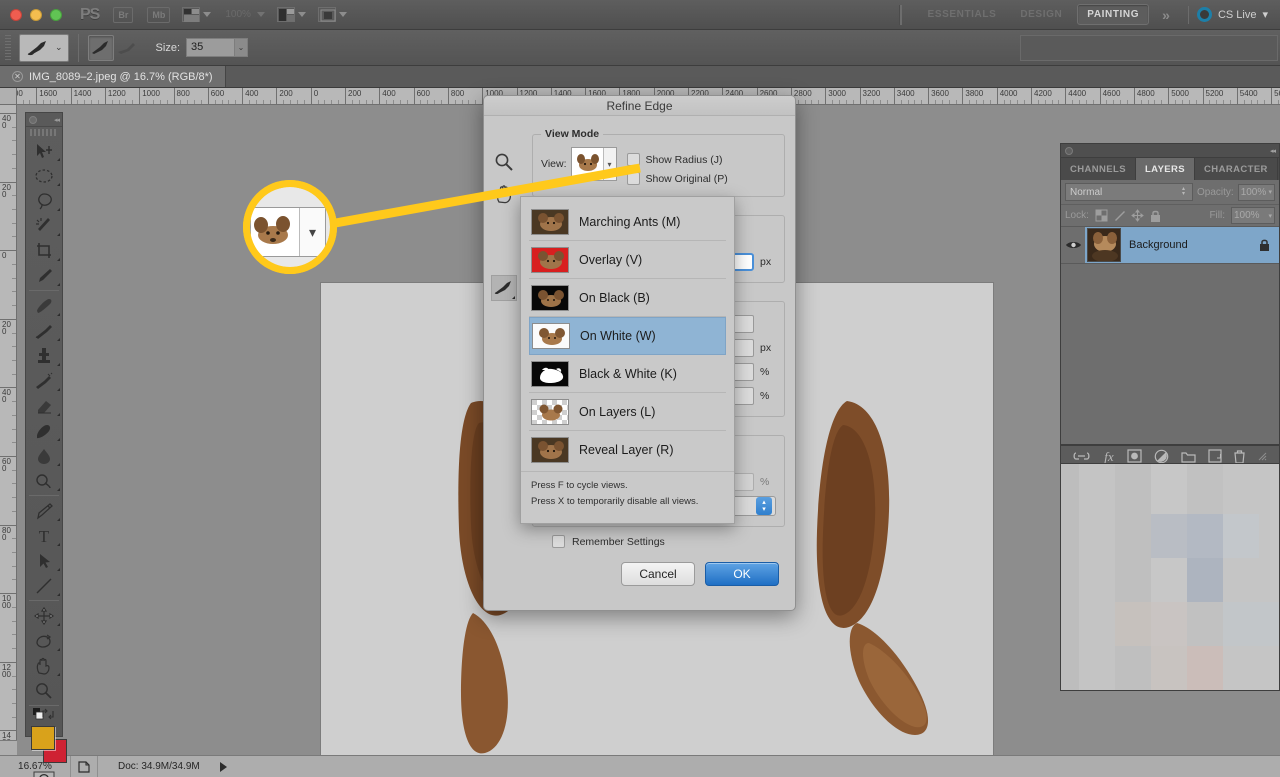 This screenshot has width=1280, height=777. Describe the element at coordinates (44, 330) in the screenshot. I see `sidebar-item-brush-tool` at that location.